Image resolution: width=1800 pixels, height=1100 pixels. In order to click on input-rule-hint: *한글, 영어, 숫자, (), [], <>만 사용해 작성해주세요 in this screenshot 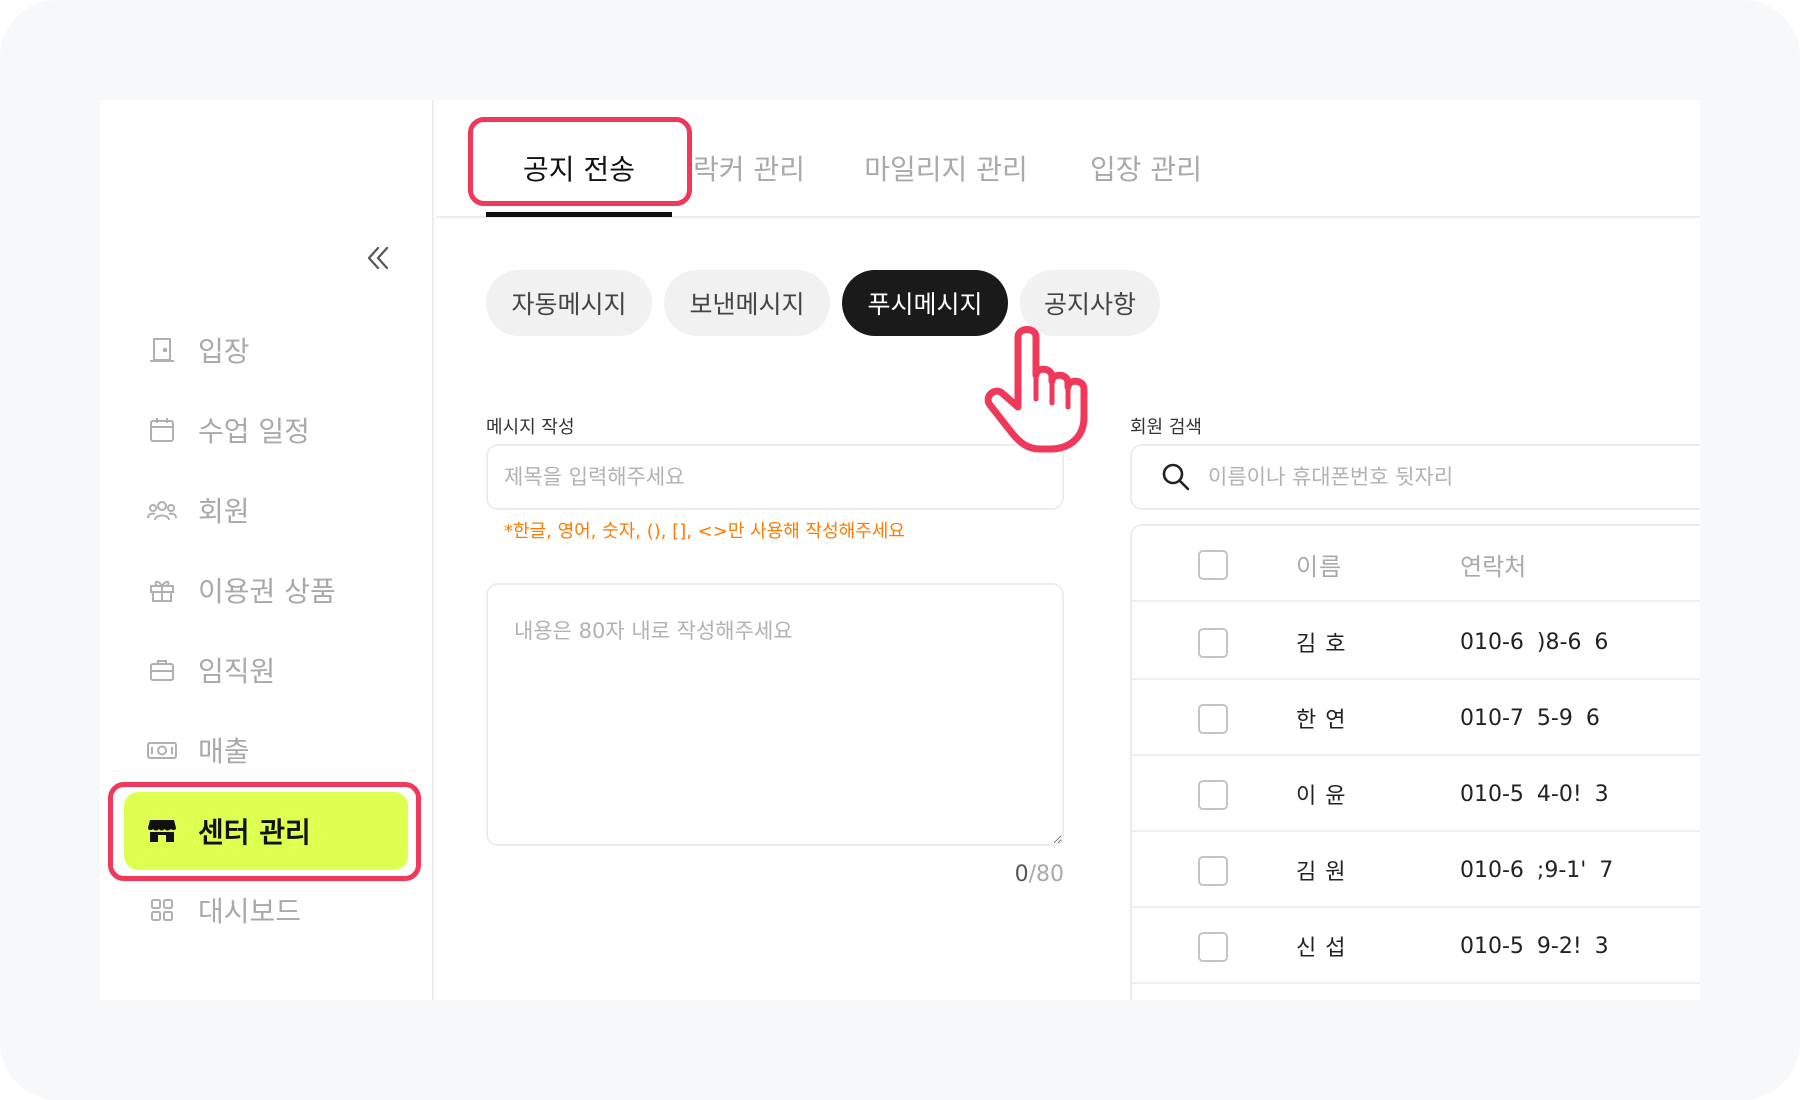, I will do `click(704, 531)`.